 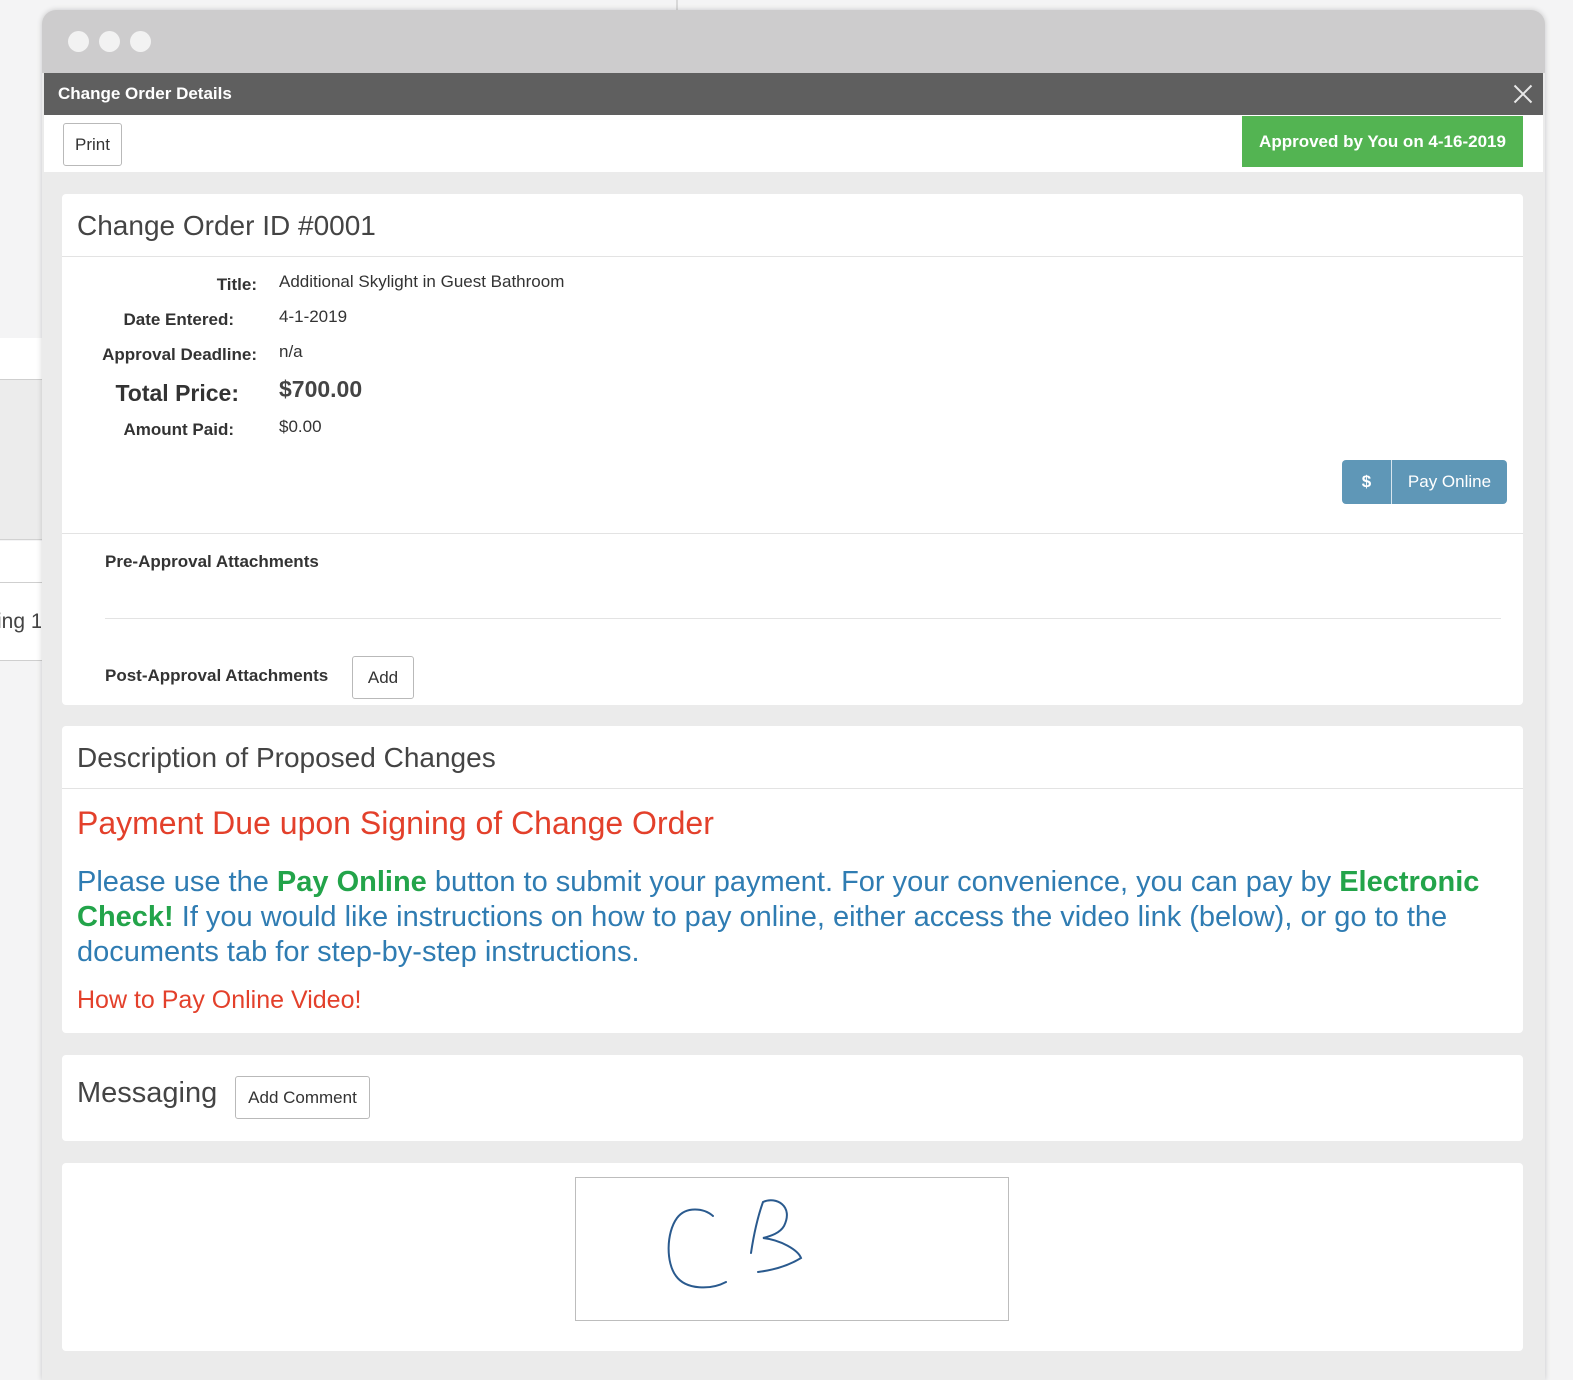 What do you see at coordinates (147, 1093) in the screenshot?
I see `messaging-title: Messaging` at bounding box center [147, 1093].